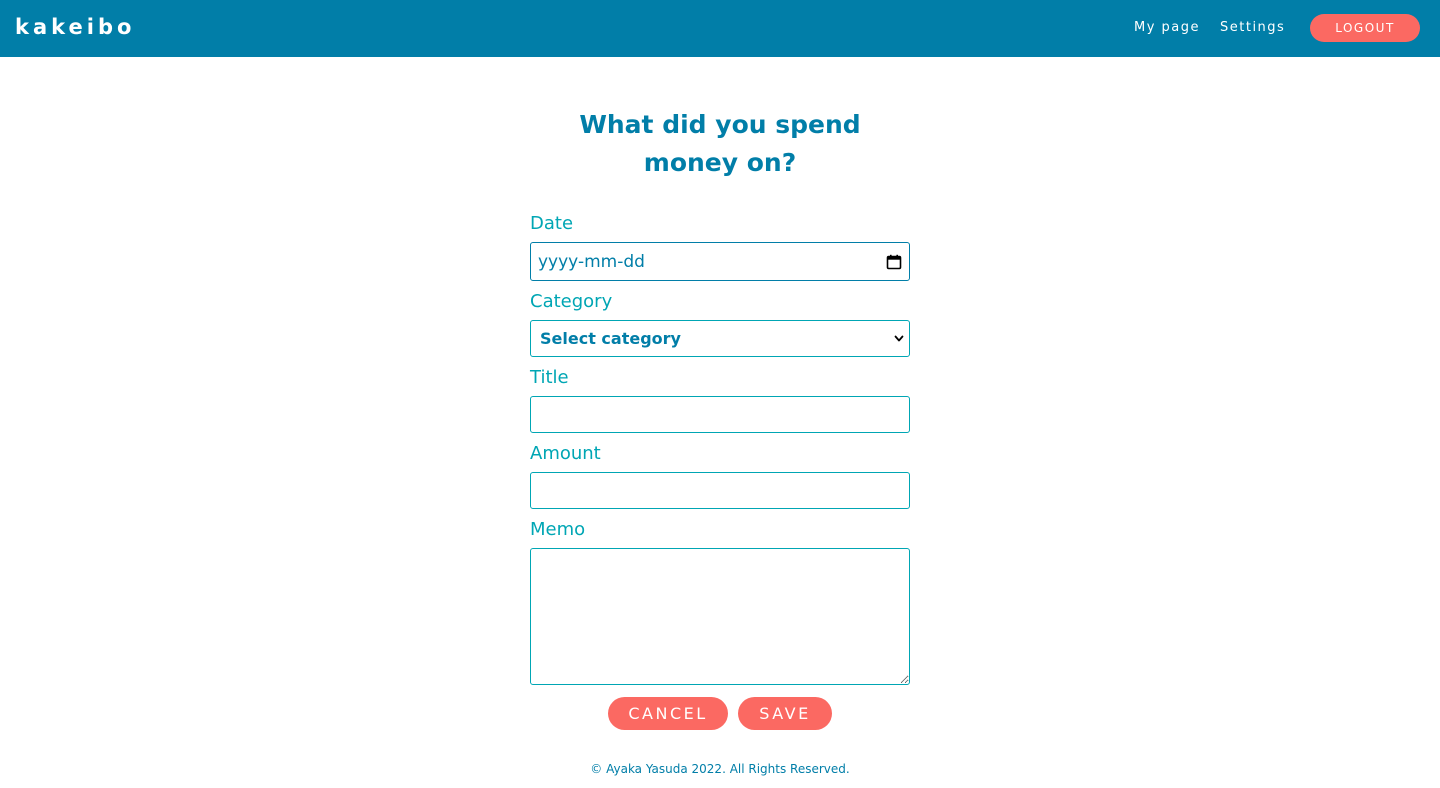 The height and width of the screenshot is (788, 1440). What do you see at coordinates (558, 529) in the screenshot?
I see `memo-label: Memo` at bounding box center [558, 529].